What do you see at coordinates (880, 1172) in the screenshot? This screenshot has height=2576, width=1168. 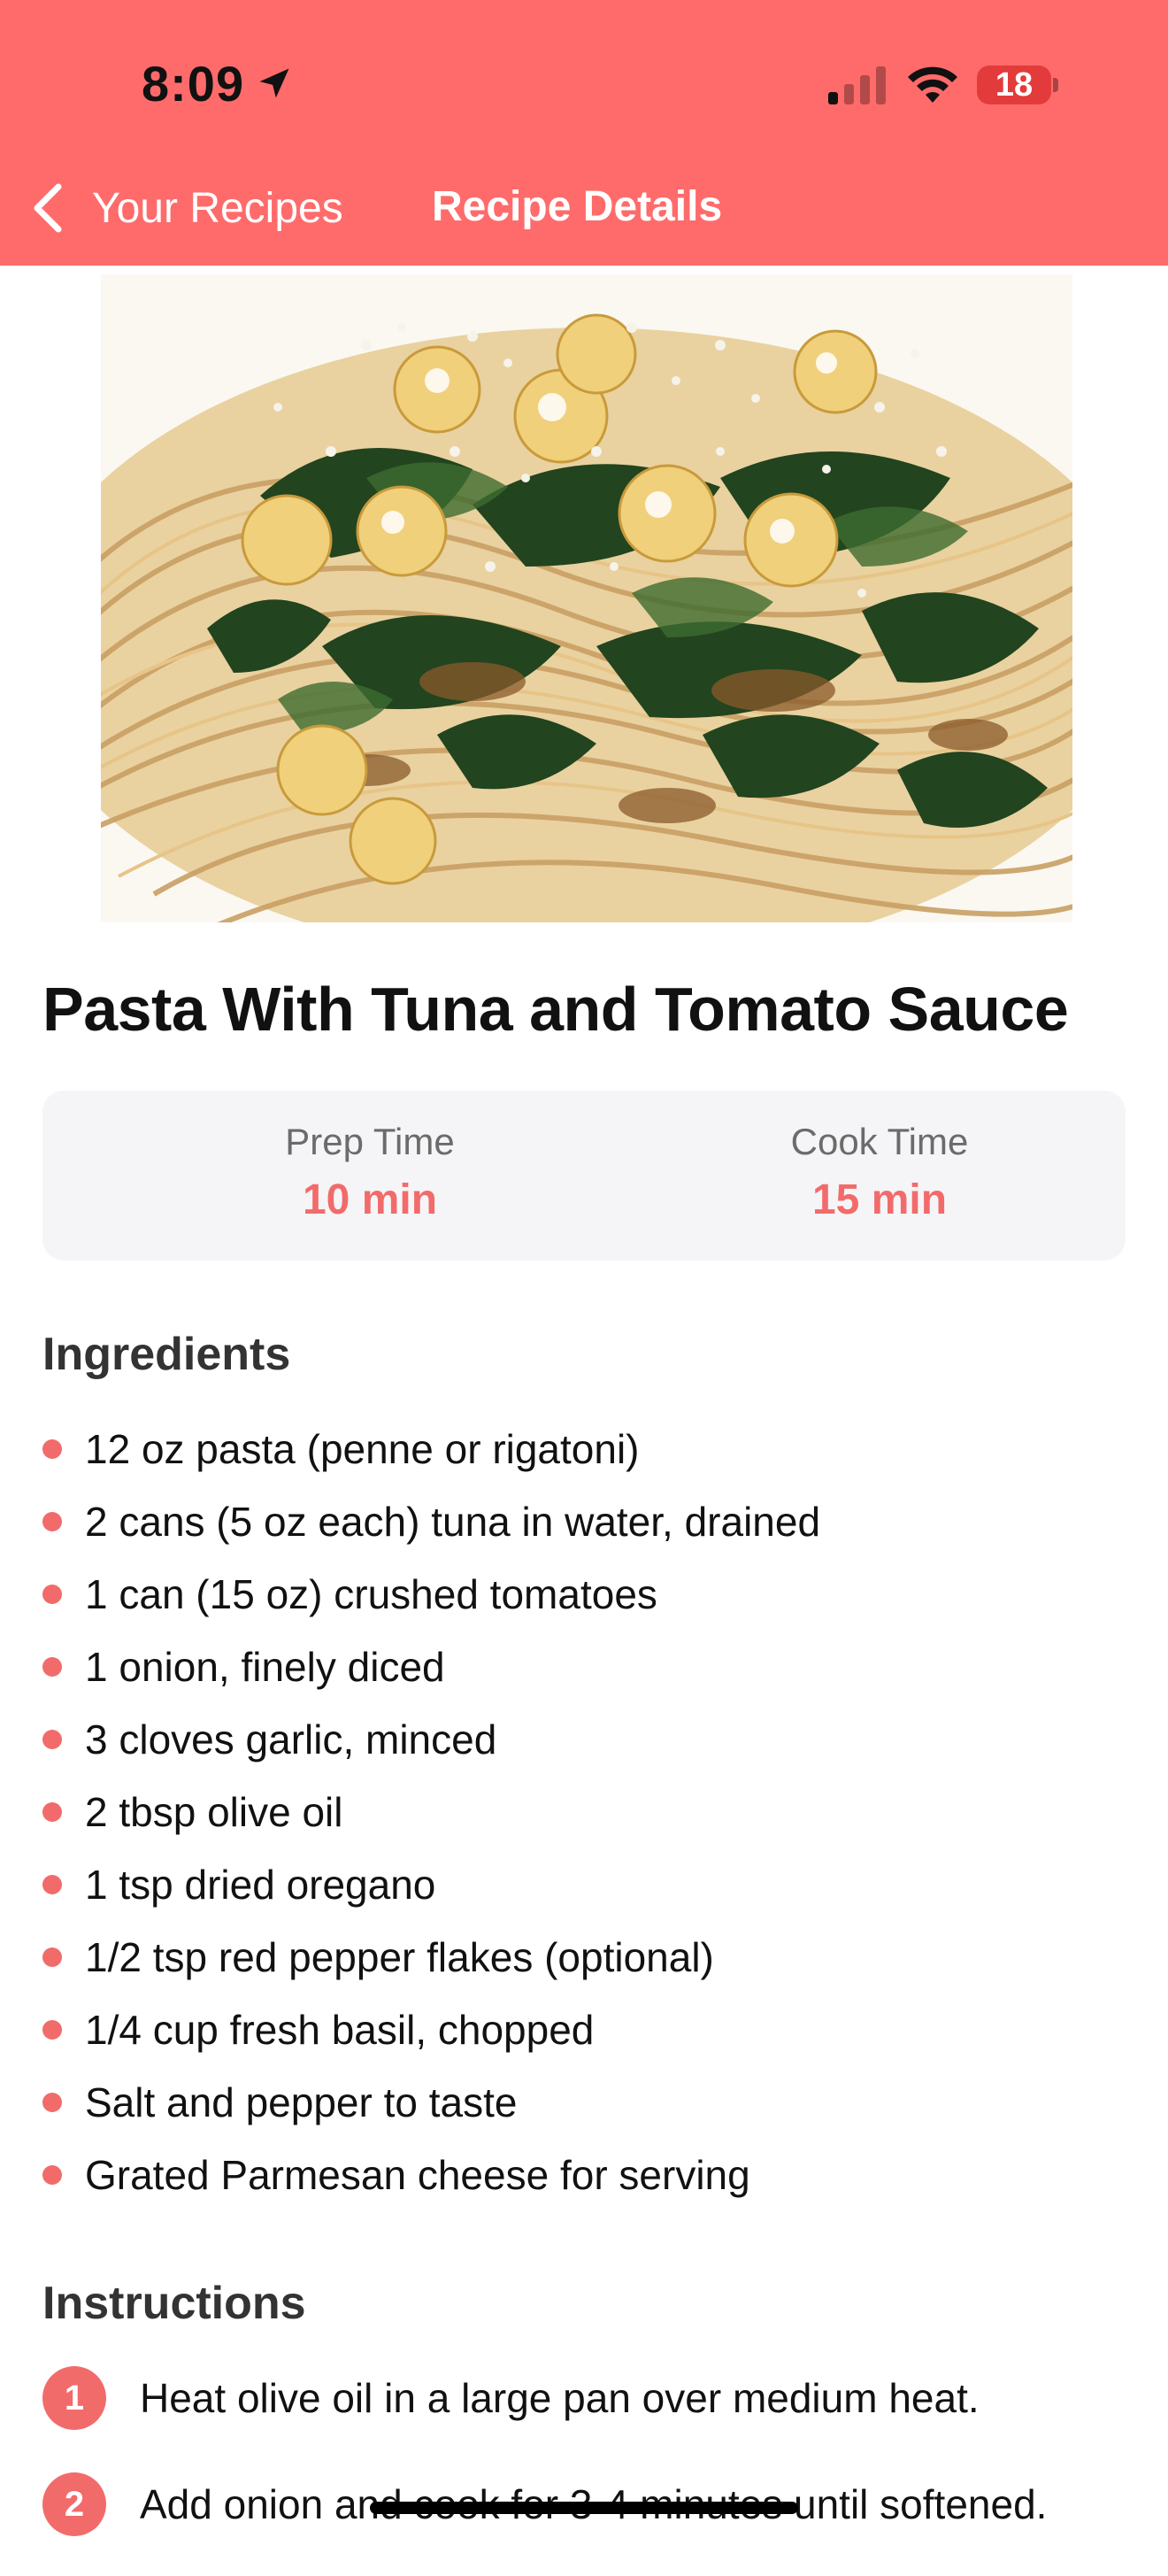 I see `cook-time: Cook Time 15 min` at bounding box center [880, 1172].